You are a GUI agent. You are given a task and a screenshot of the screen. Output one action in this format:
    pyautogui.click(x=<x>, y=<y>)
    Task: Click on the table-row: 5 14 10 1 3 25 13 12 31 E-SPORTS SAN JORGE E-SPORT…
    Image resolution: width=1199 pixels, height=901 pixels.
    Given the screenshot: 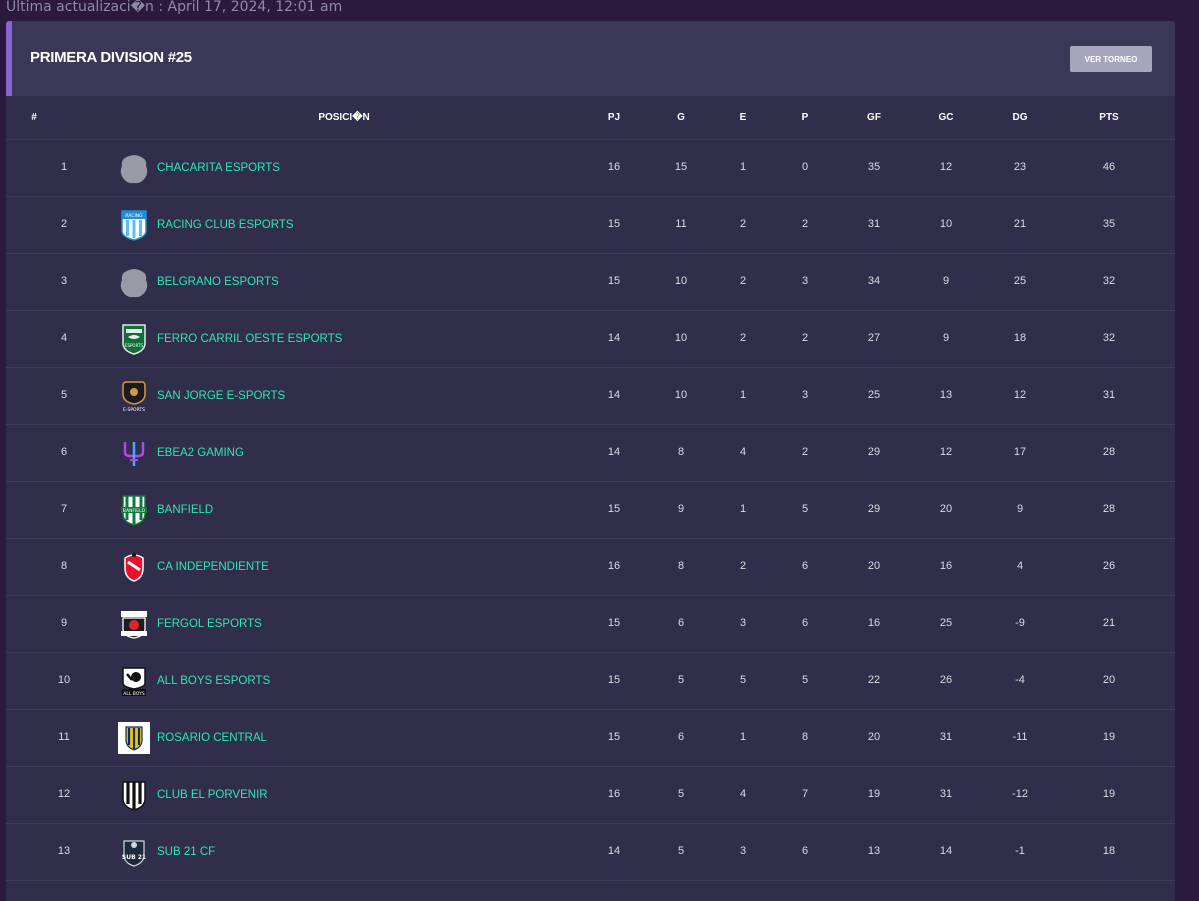 What is the action you would take?
    pyautogui.click(x=590, y=396)
    